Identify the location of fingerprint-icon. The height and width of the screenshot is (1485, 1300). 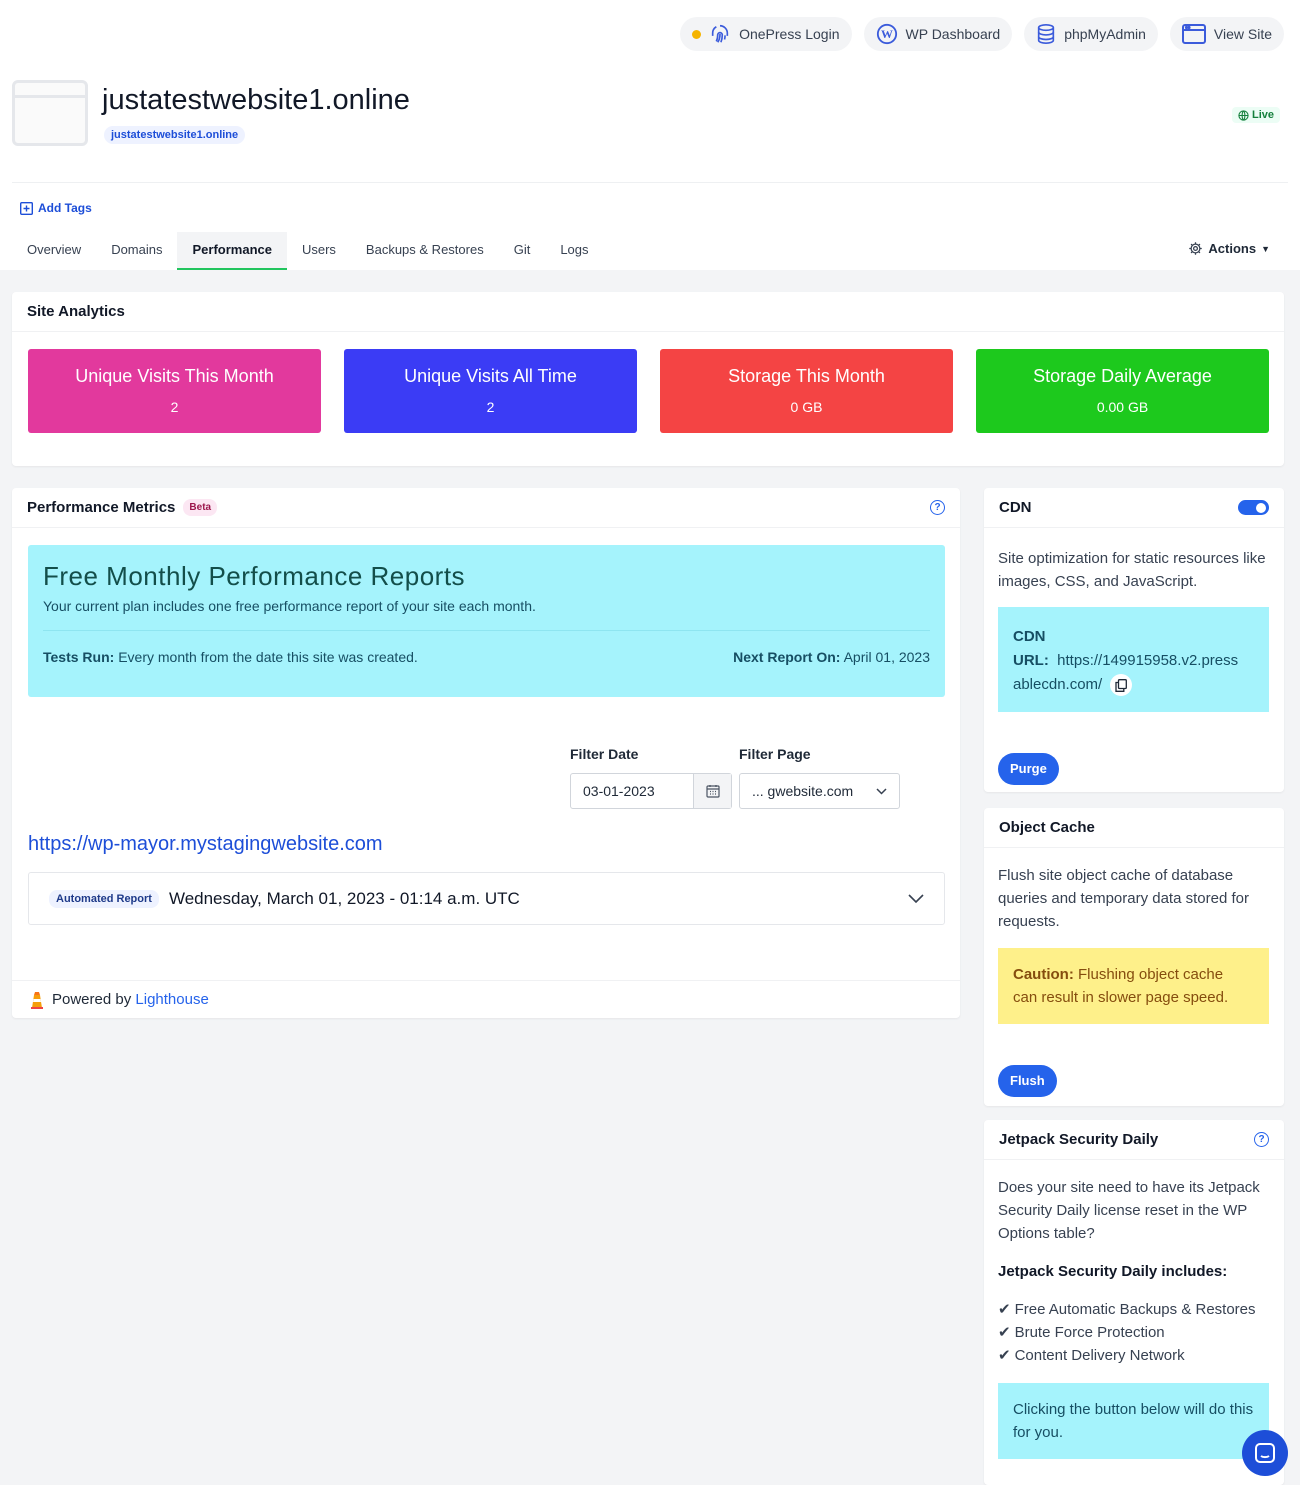
(720, 33).